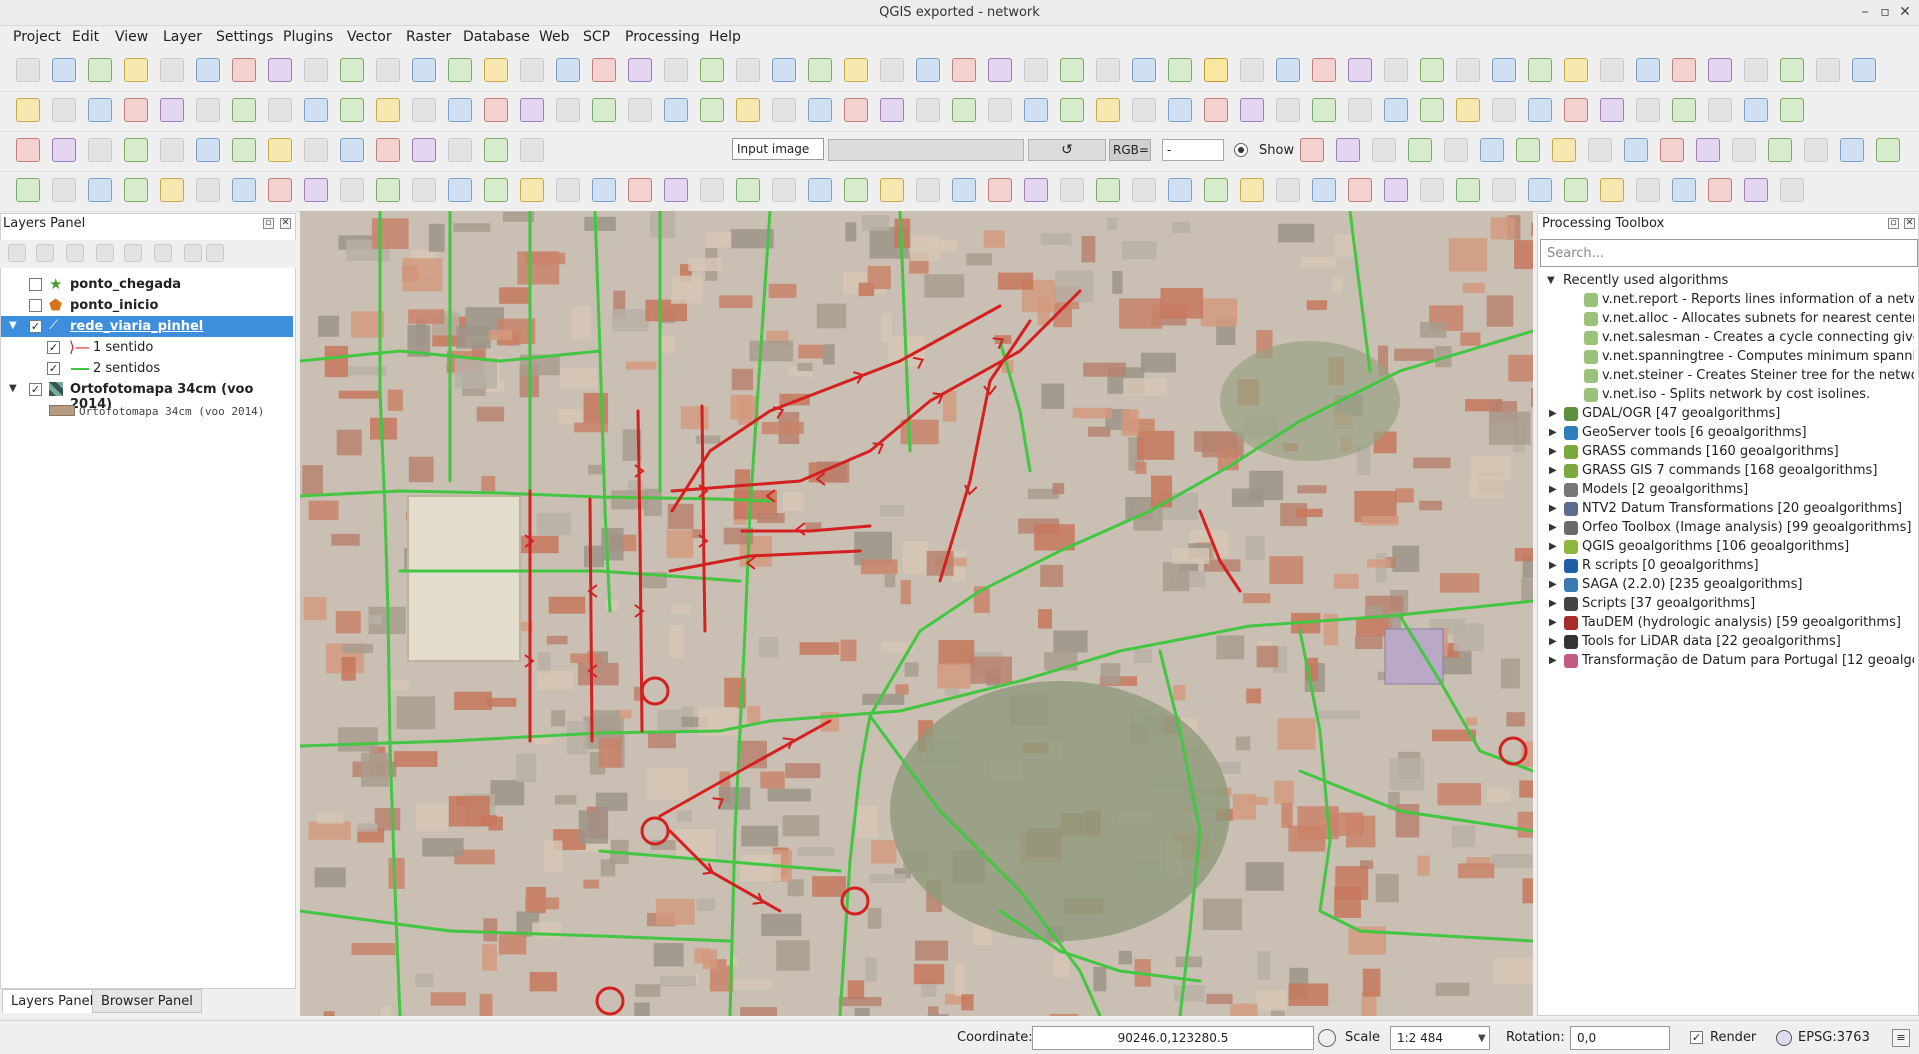  Describe the element at coordinates (1784, 1038) in the screenshot. I see `globe-icon` at that location.